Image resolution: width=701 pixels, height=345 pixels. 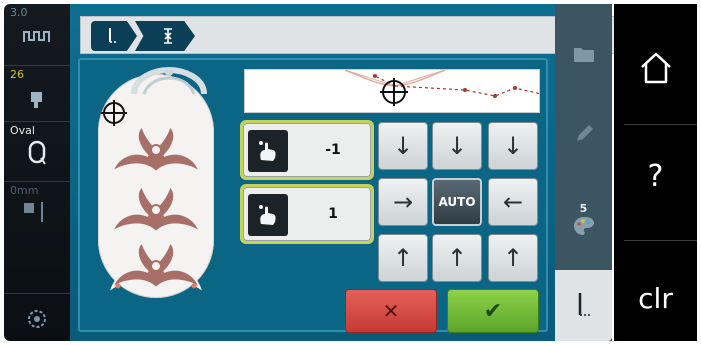 I want to click on stitch-pattern-icon, so click(x=37, y=38).